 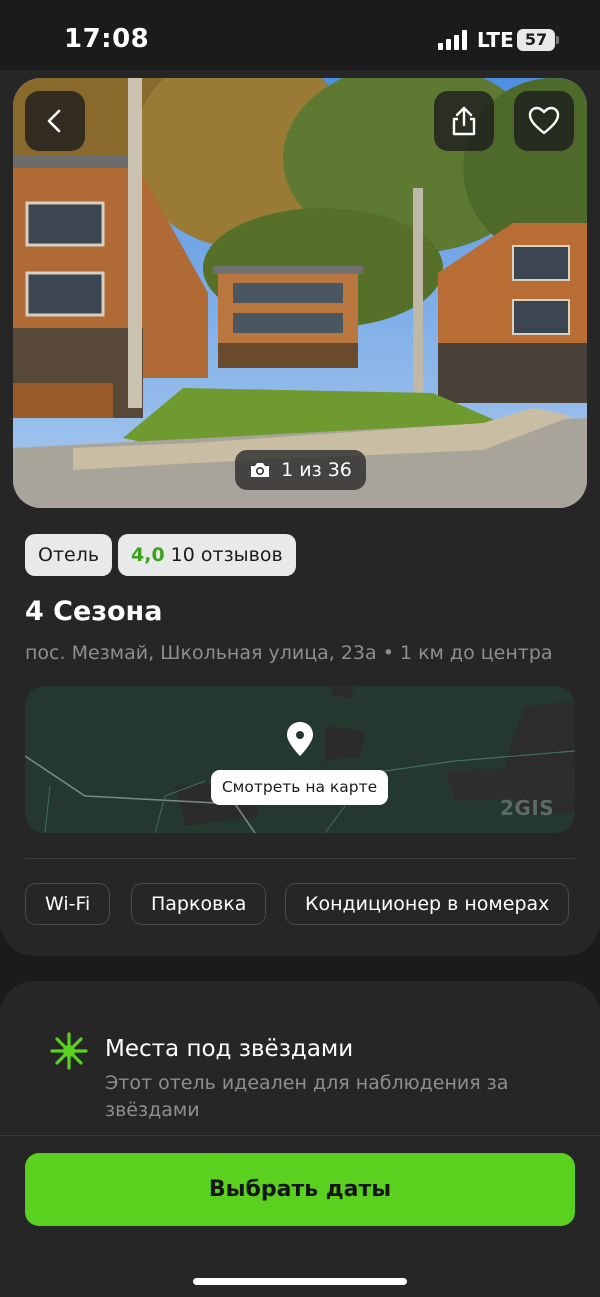 I want to click on photo-counter: 1 из 36, so click(x=300, y=470).